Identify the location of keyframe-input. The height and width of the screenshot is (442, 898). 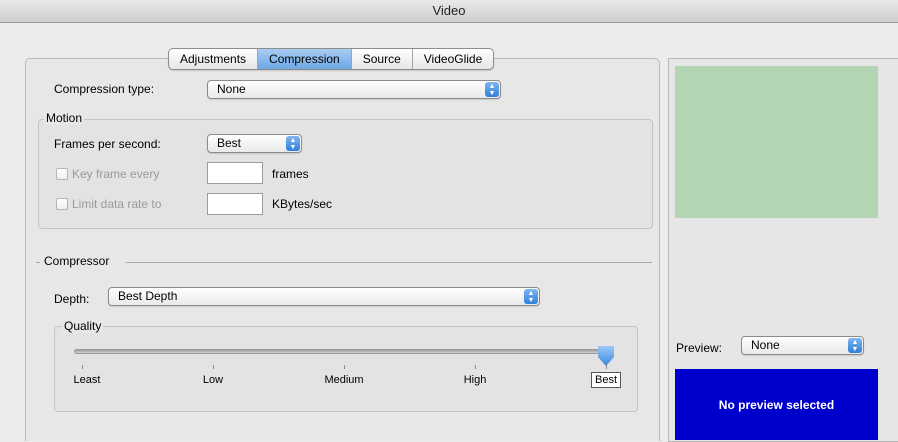
(235, 173).